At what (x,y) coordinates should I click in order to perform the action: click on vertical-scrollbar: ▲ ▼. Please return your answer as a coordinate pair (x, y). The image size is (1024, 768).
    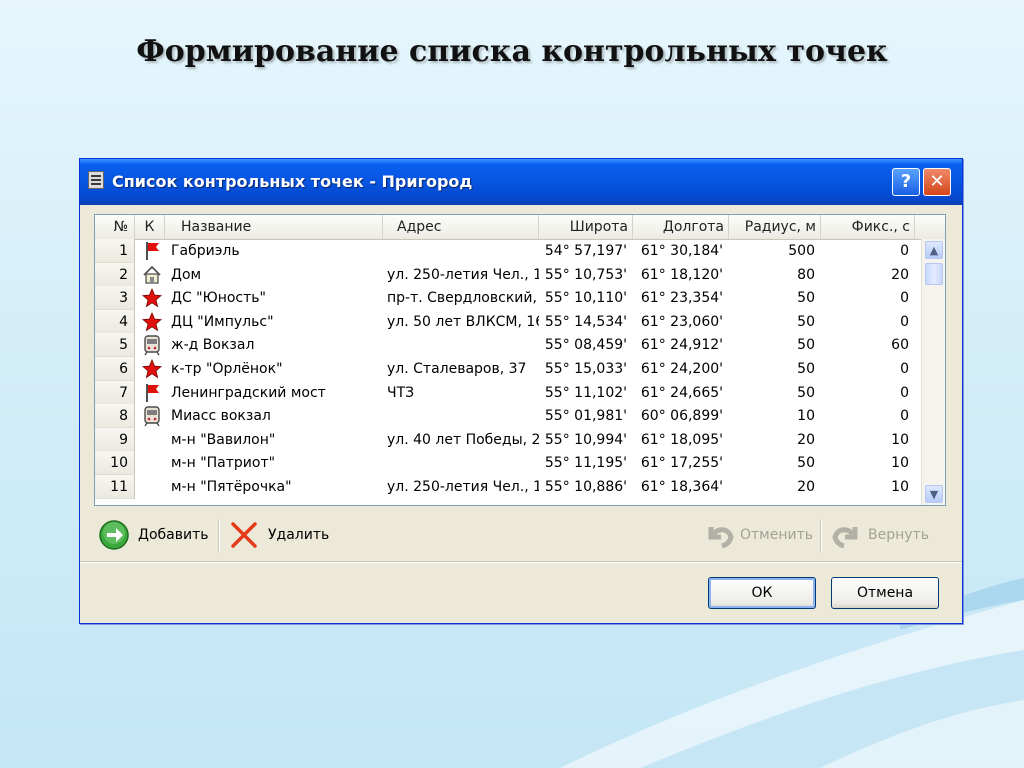
    Looking at the image, I should click on (933, 372).